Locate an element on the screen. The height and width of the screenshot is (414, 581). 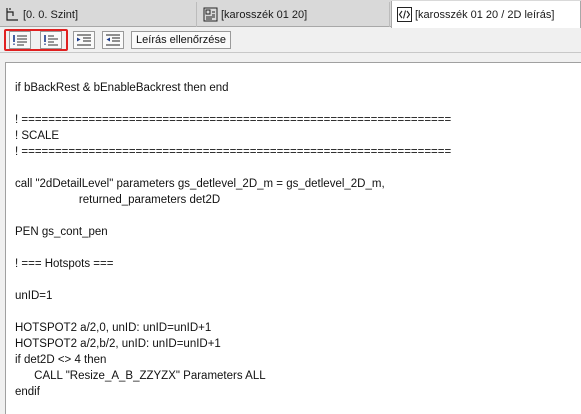
tab-floor-plan: [0. 0. Szint] is located at coordinates (98, 14).